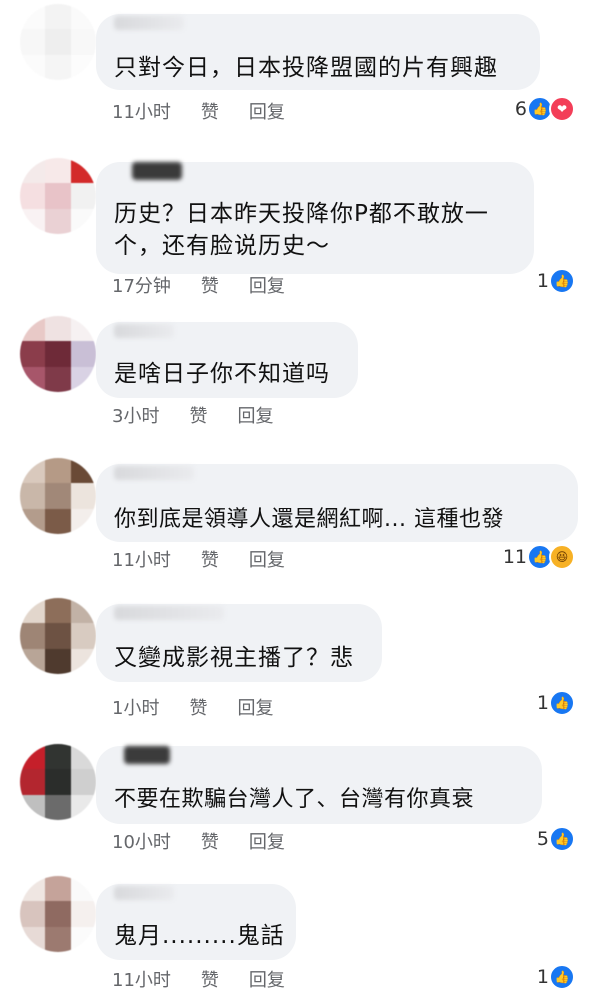 This screenshot has height=1000, width=589. What do you see at coordinates (199, 936) in the screenshot?
I see `comment-text: 鬼月.........鬼話` at bounding box center [199, 936].